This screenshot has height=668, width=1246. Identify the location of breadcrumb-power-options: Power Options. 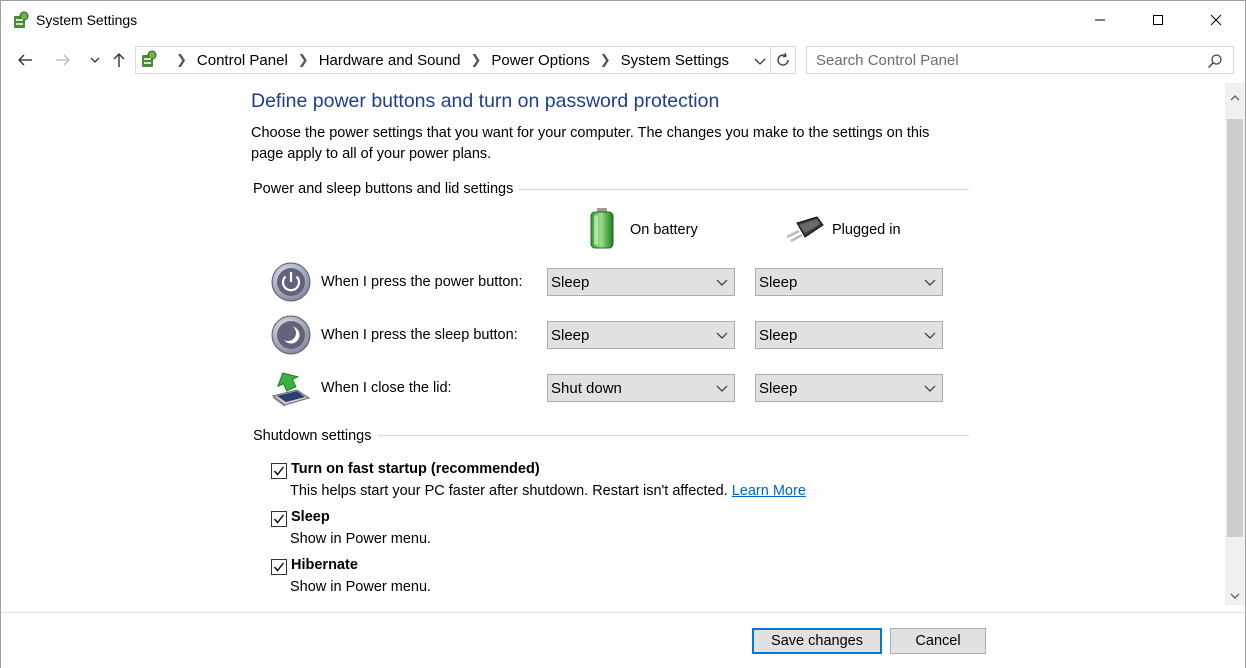
(540, 60).